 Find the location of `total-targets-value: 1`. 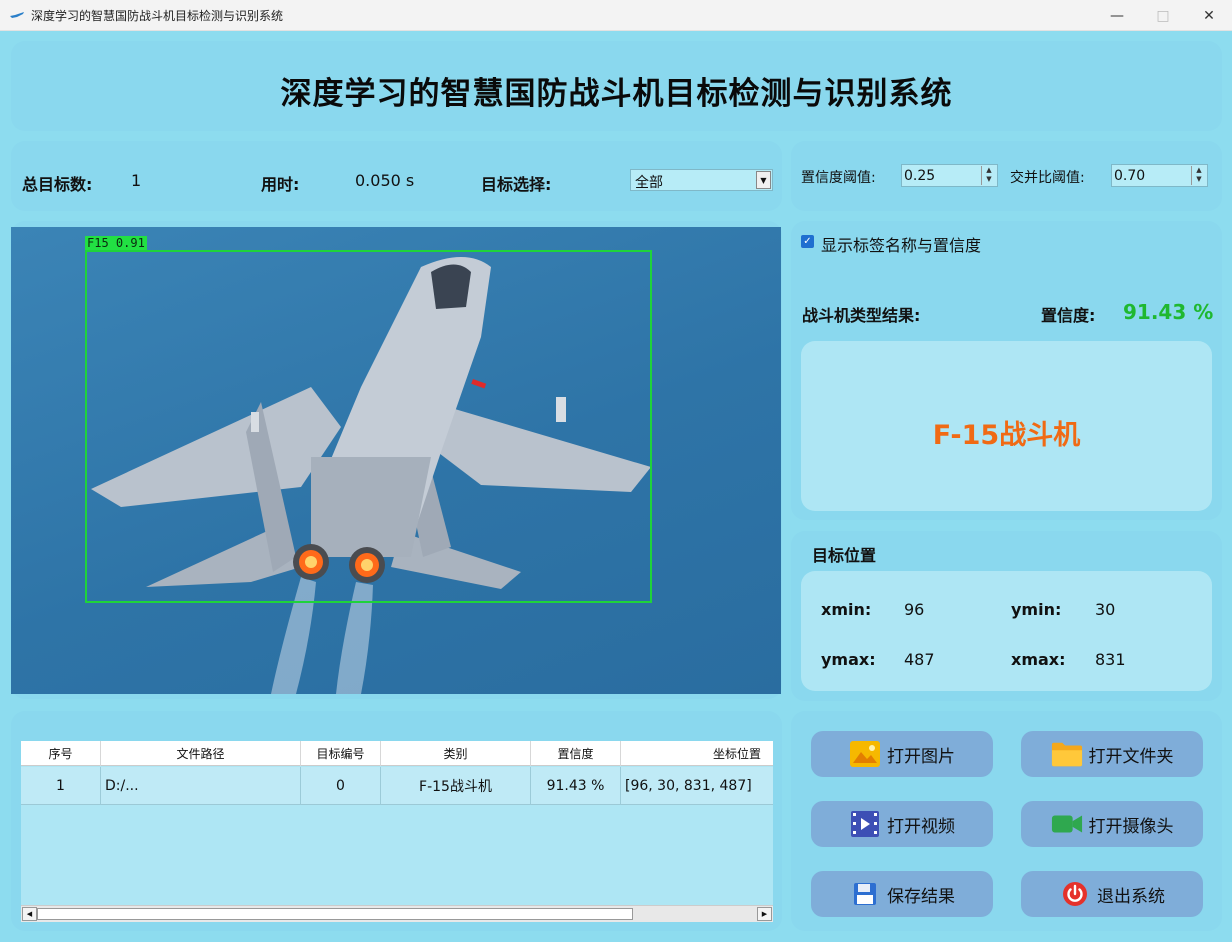

total-targets-value: 1 is located at coordinates (136, 180).